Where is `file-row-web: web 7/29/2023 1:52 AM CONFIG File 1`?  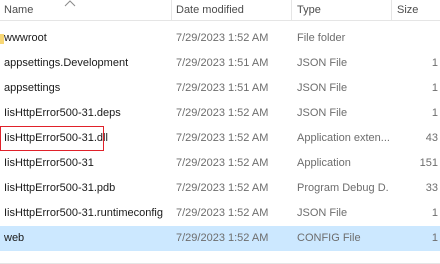
file-row-web: web 7/29/2023 1:52 AM CONFIG File 1 is located at coordinates (220, 238).